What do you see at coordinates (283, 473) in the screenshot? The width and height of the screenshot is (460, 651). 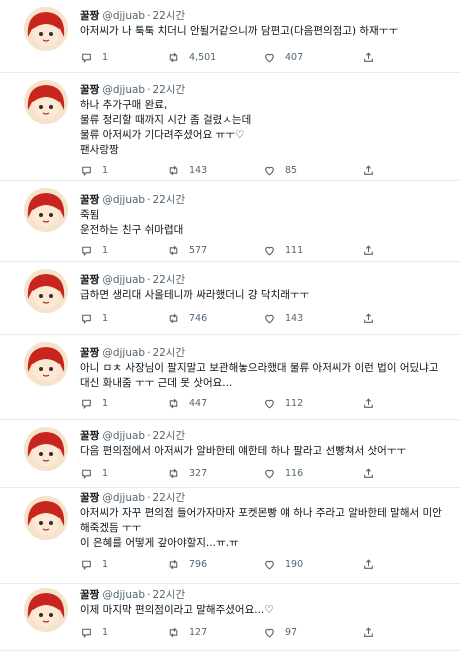 I see `like-button: 116` at bounding box center [283, 473].